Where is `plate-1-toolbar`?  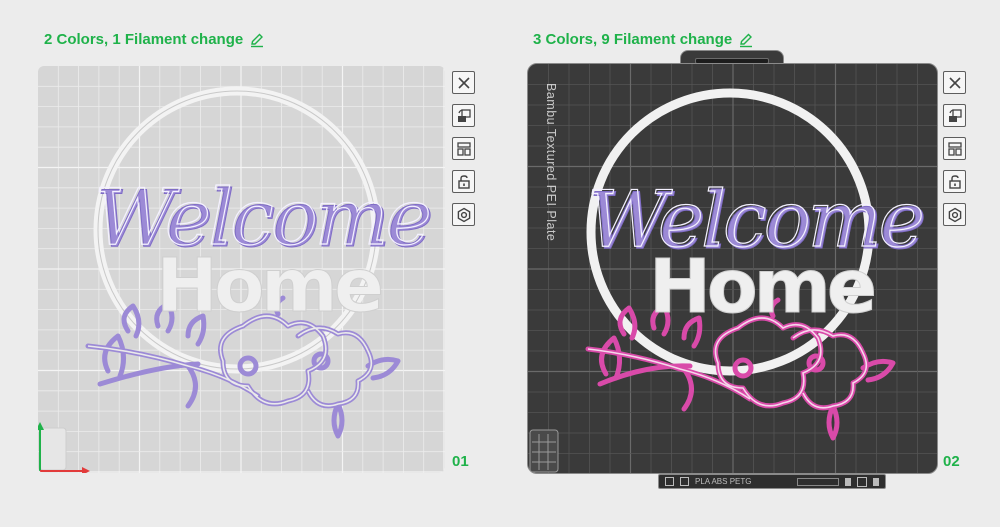
plate-1-toolbar is located at coordinates (463, 148).